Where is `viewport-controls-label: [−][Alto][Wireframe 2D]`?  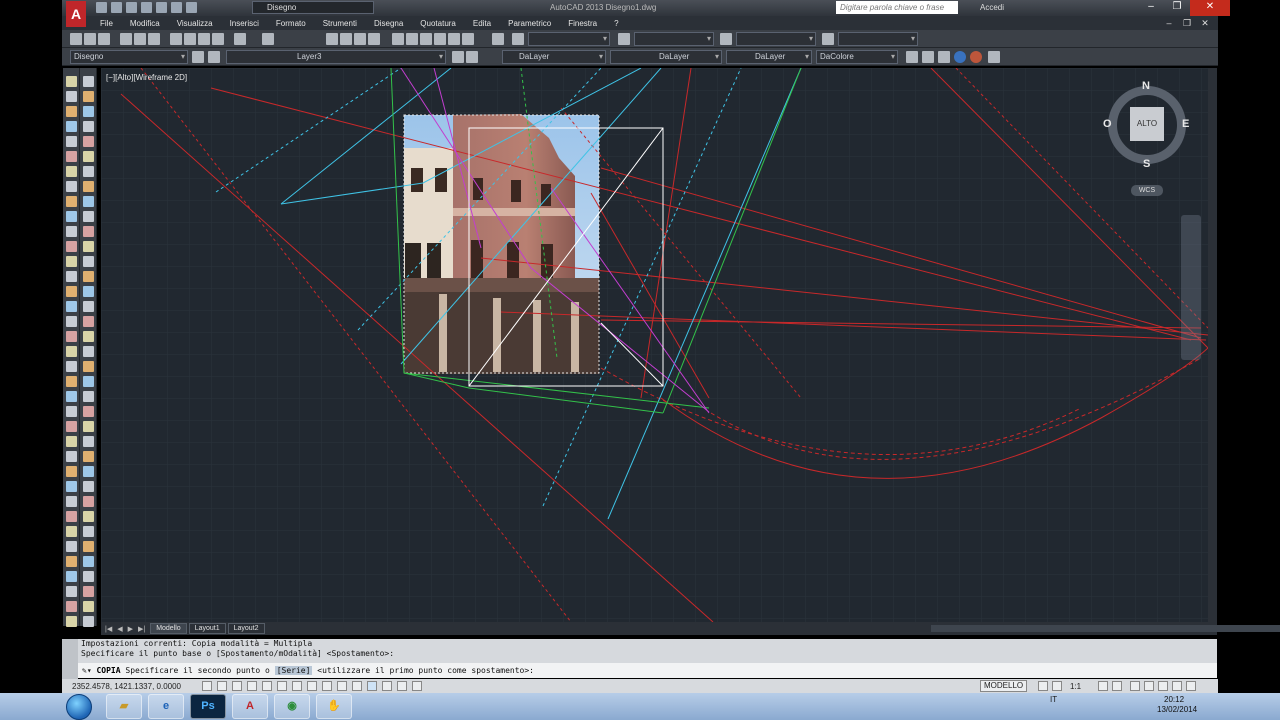
viewport-controls-label: [−][Alto][Wireframe 2D] is located at coordinates (146, 77).